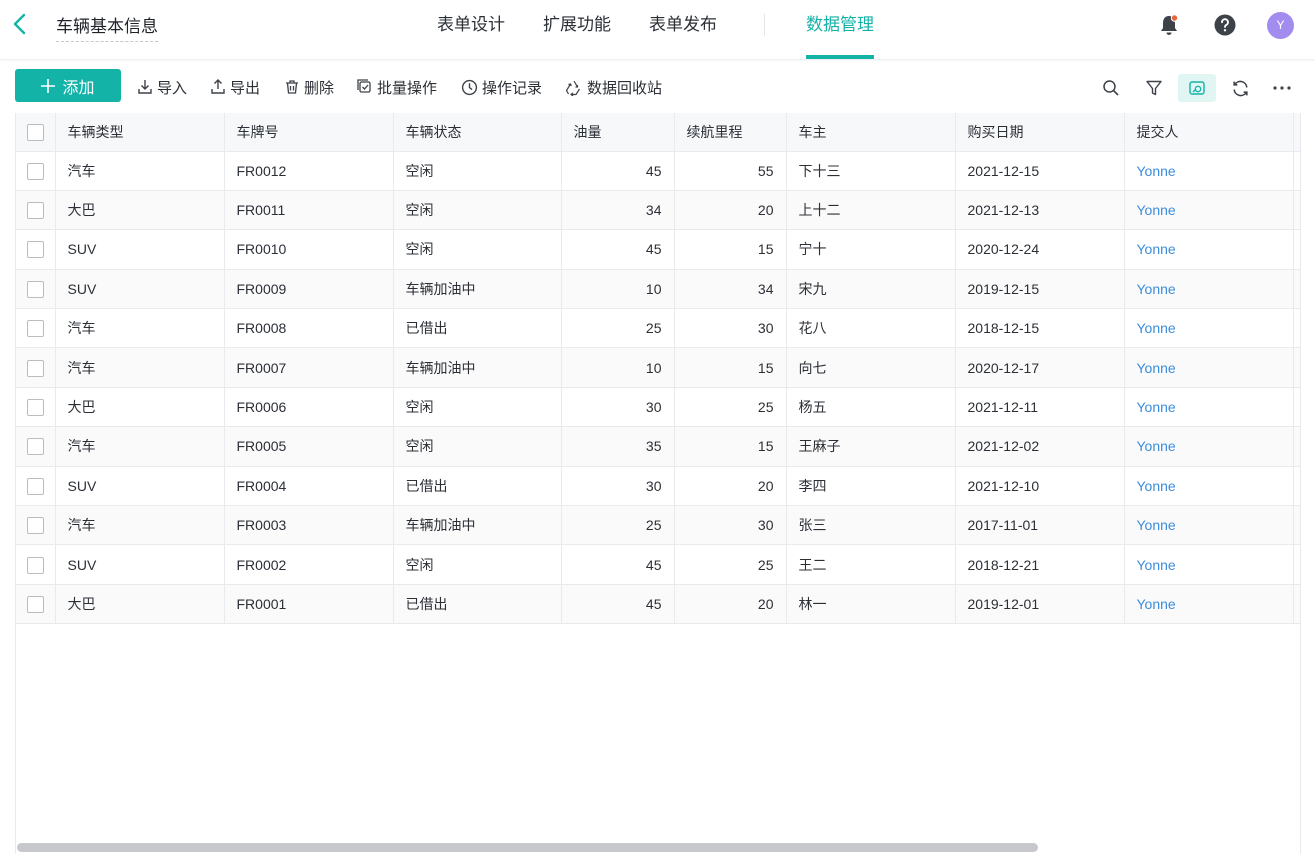 Image resolution: width=1315 pixels, height=854 pixels. What do you see at coordinates (658, 171) in the screenshot?
I see `table-row: 汽车 FR0012 空闲 45 55 下十三 2021-12-15 Yonne` at bounding box center [658, 171].